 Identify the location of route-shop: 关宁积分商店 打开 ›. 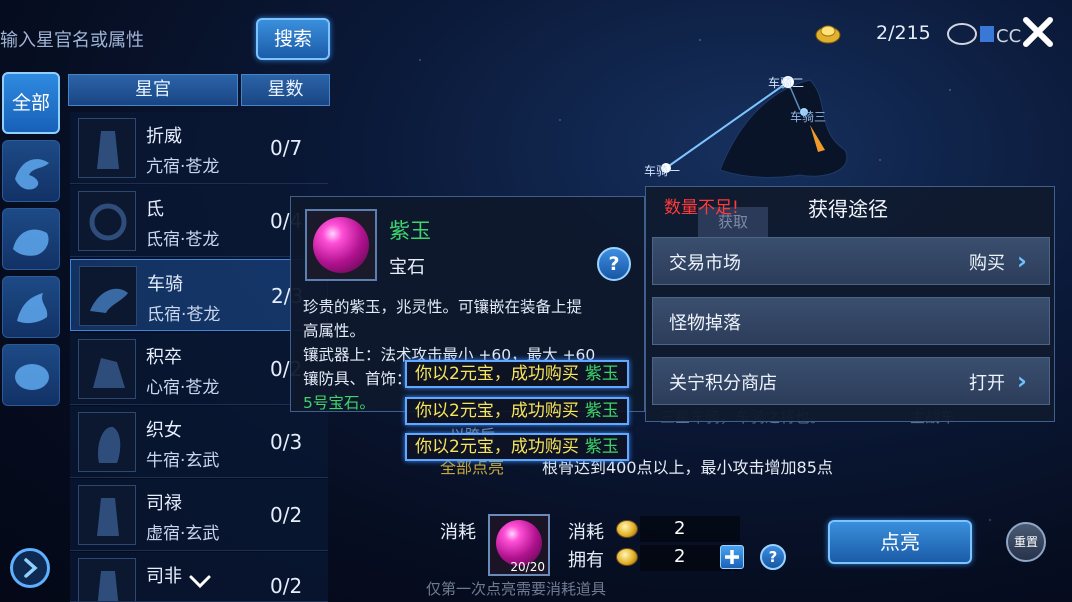
(851, 381).